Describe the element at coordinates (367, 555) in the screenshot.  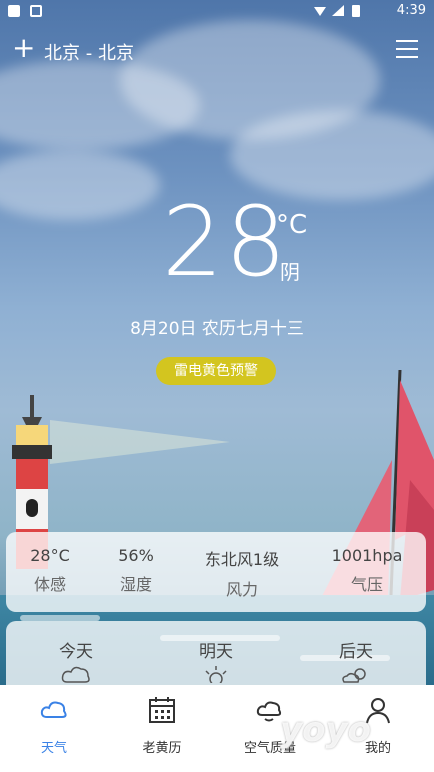
I see `stat-value: 1001hpa` at that location.